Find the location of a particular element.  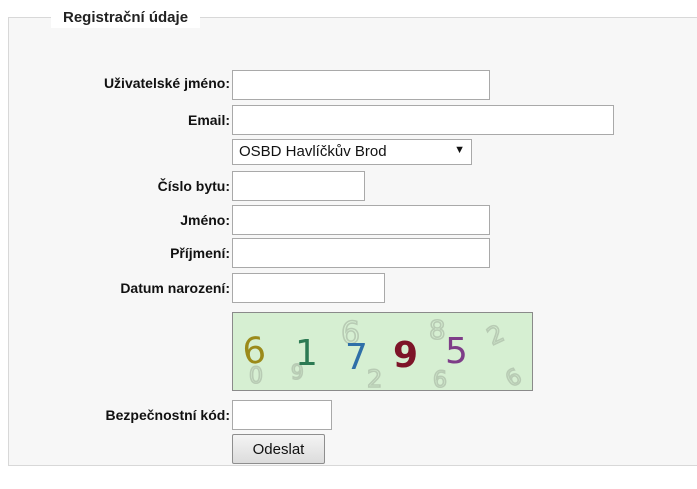

captcha-digit: 5 is located at coordinates (456, 351).